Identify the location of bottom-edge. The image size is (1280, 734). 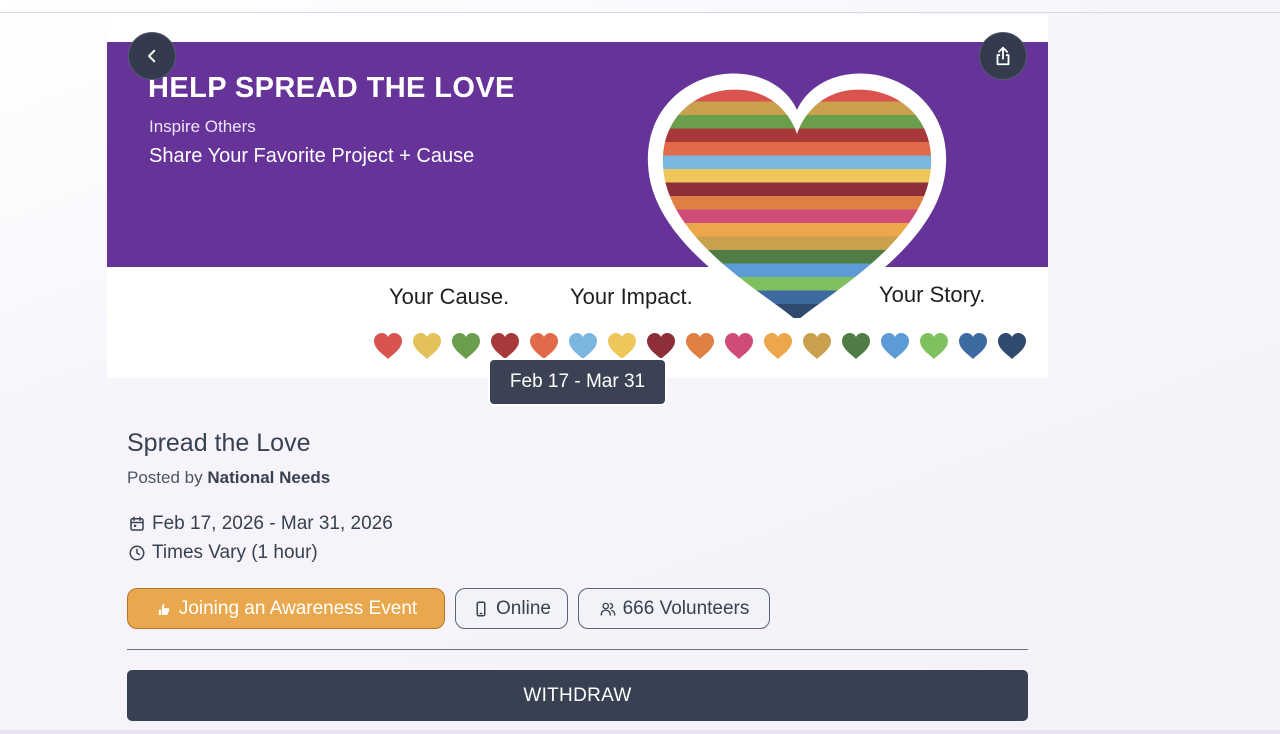
(640, 732).